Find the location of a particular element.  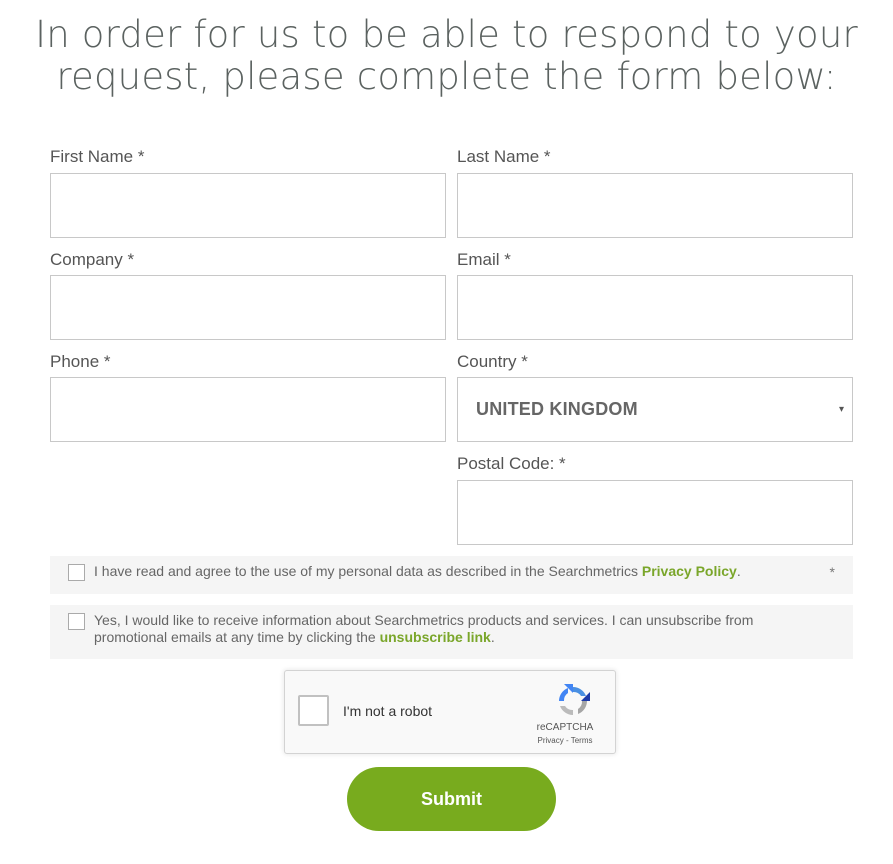

country-selected-value: UNITED KINGDOM is located at coordinates (557, 409).